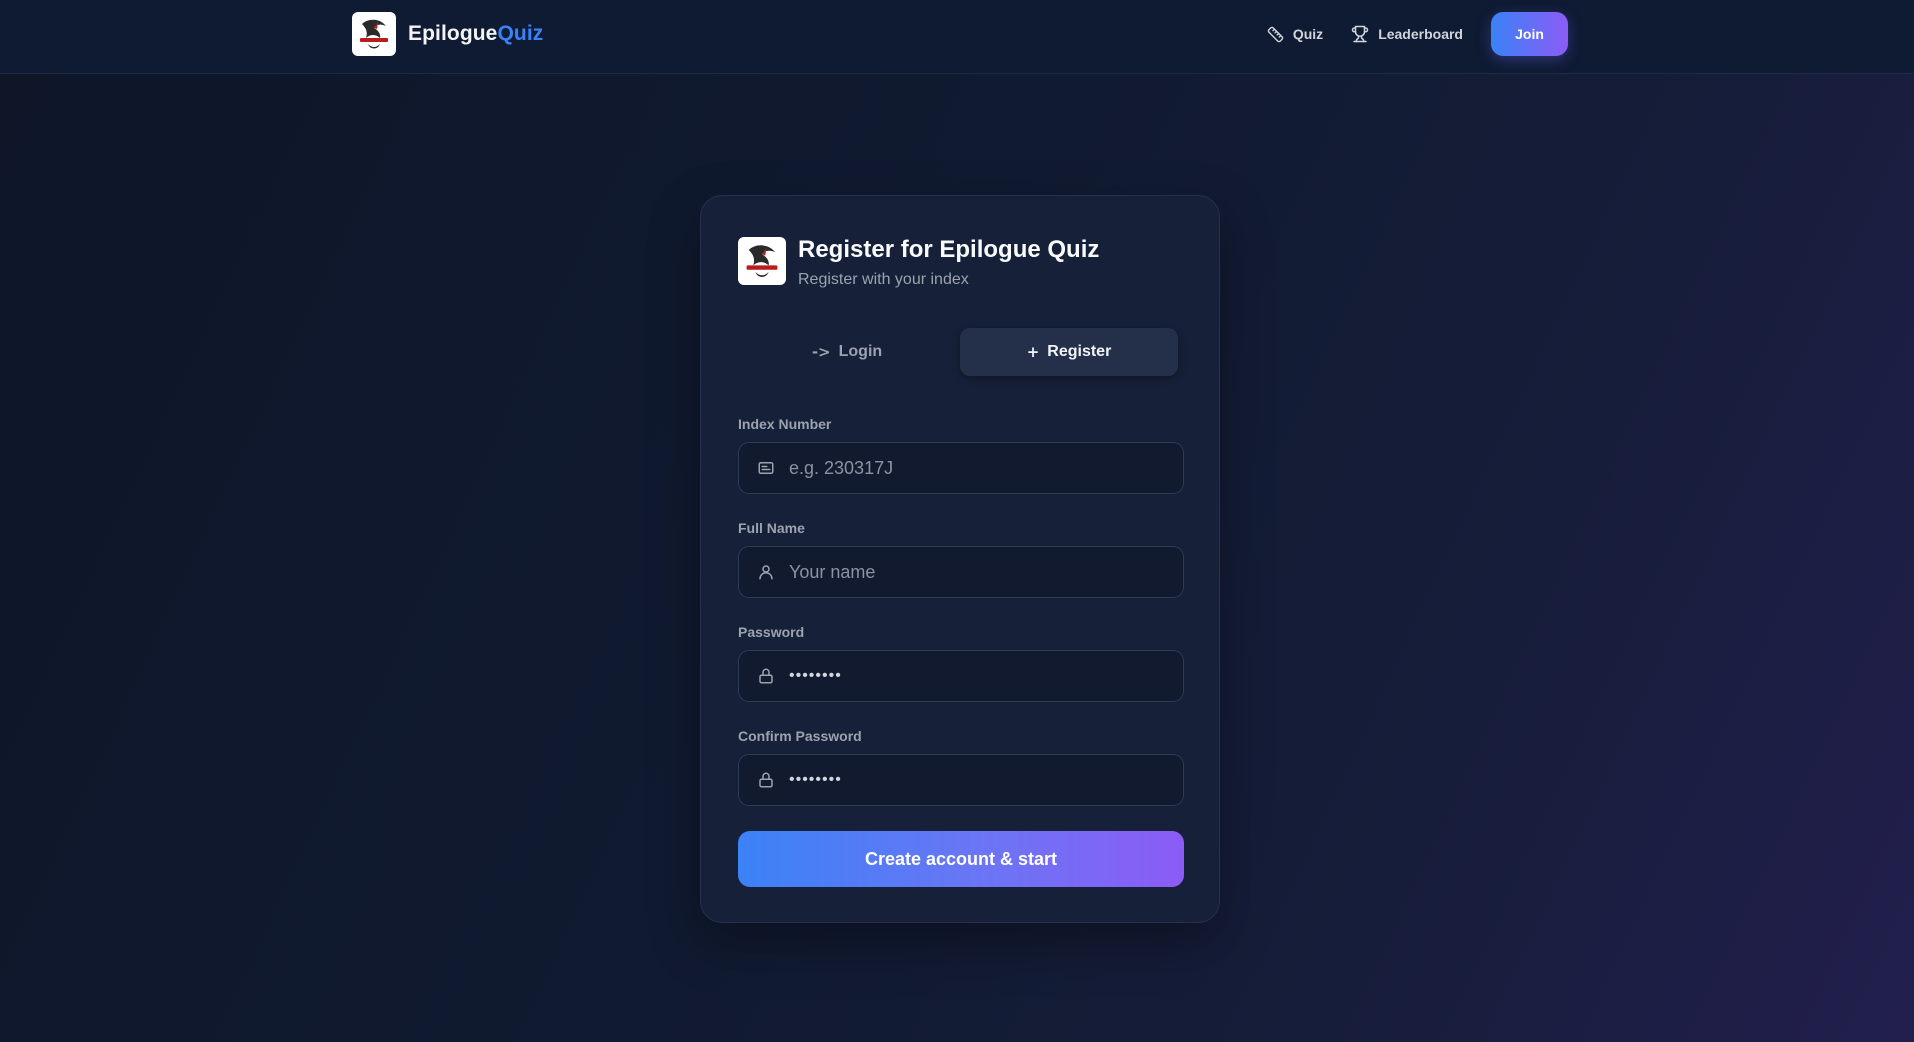 The width and height of the screenshot is (1914, 1042). I want to click on full-name-input, so click(978, 572).